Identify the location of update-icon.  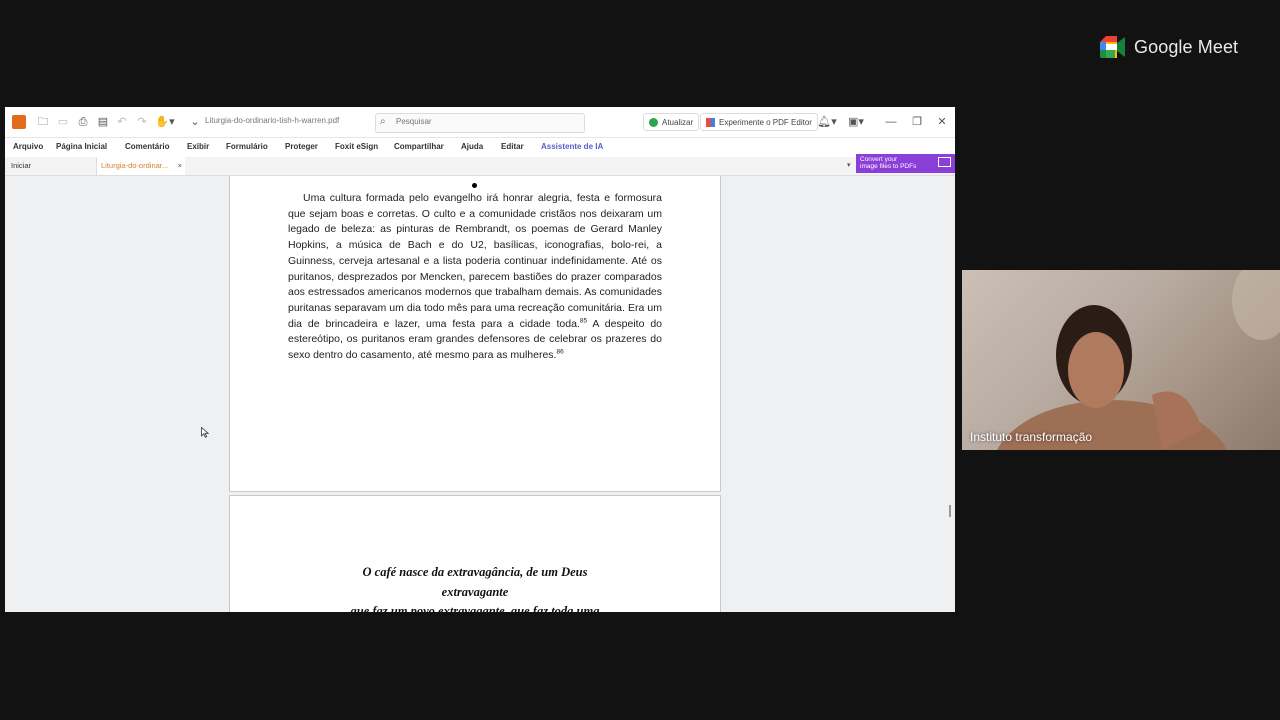
(653, 122).